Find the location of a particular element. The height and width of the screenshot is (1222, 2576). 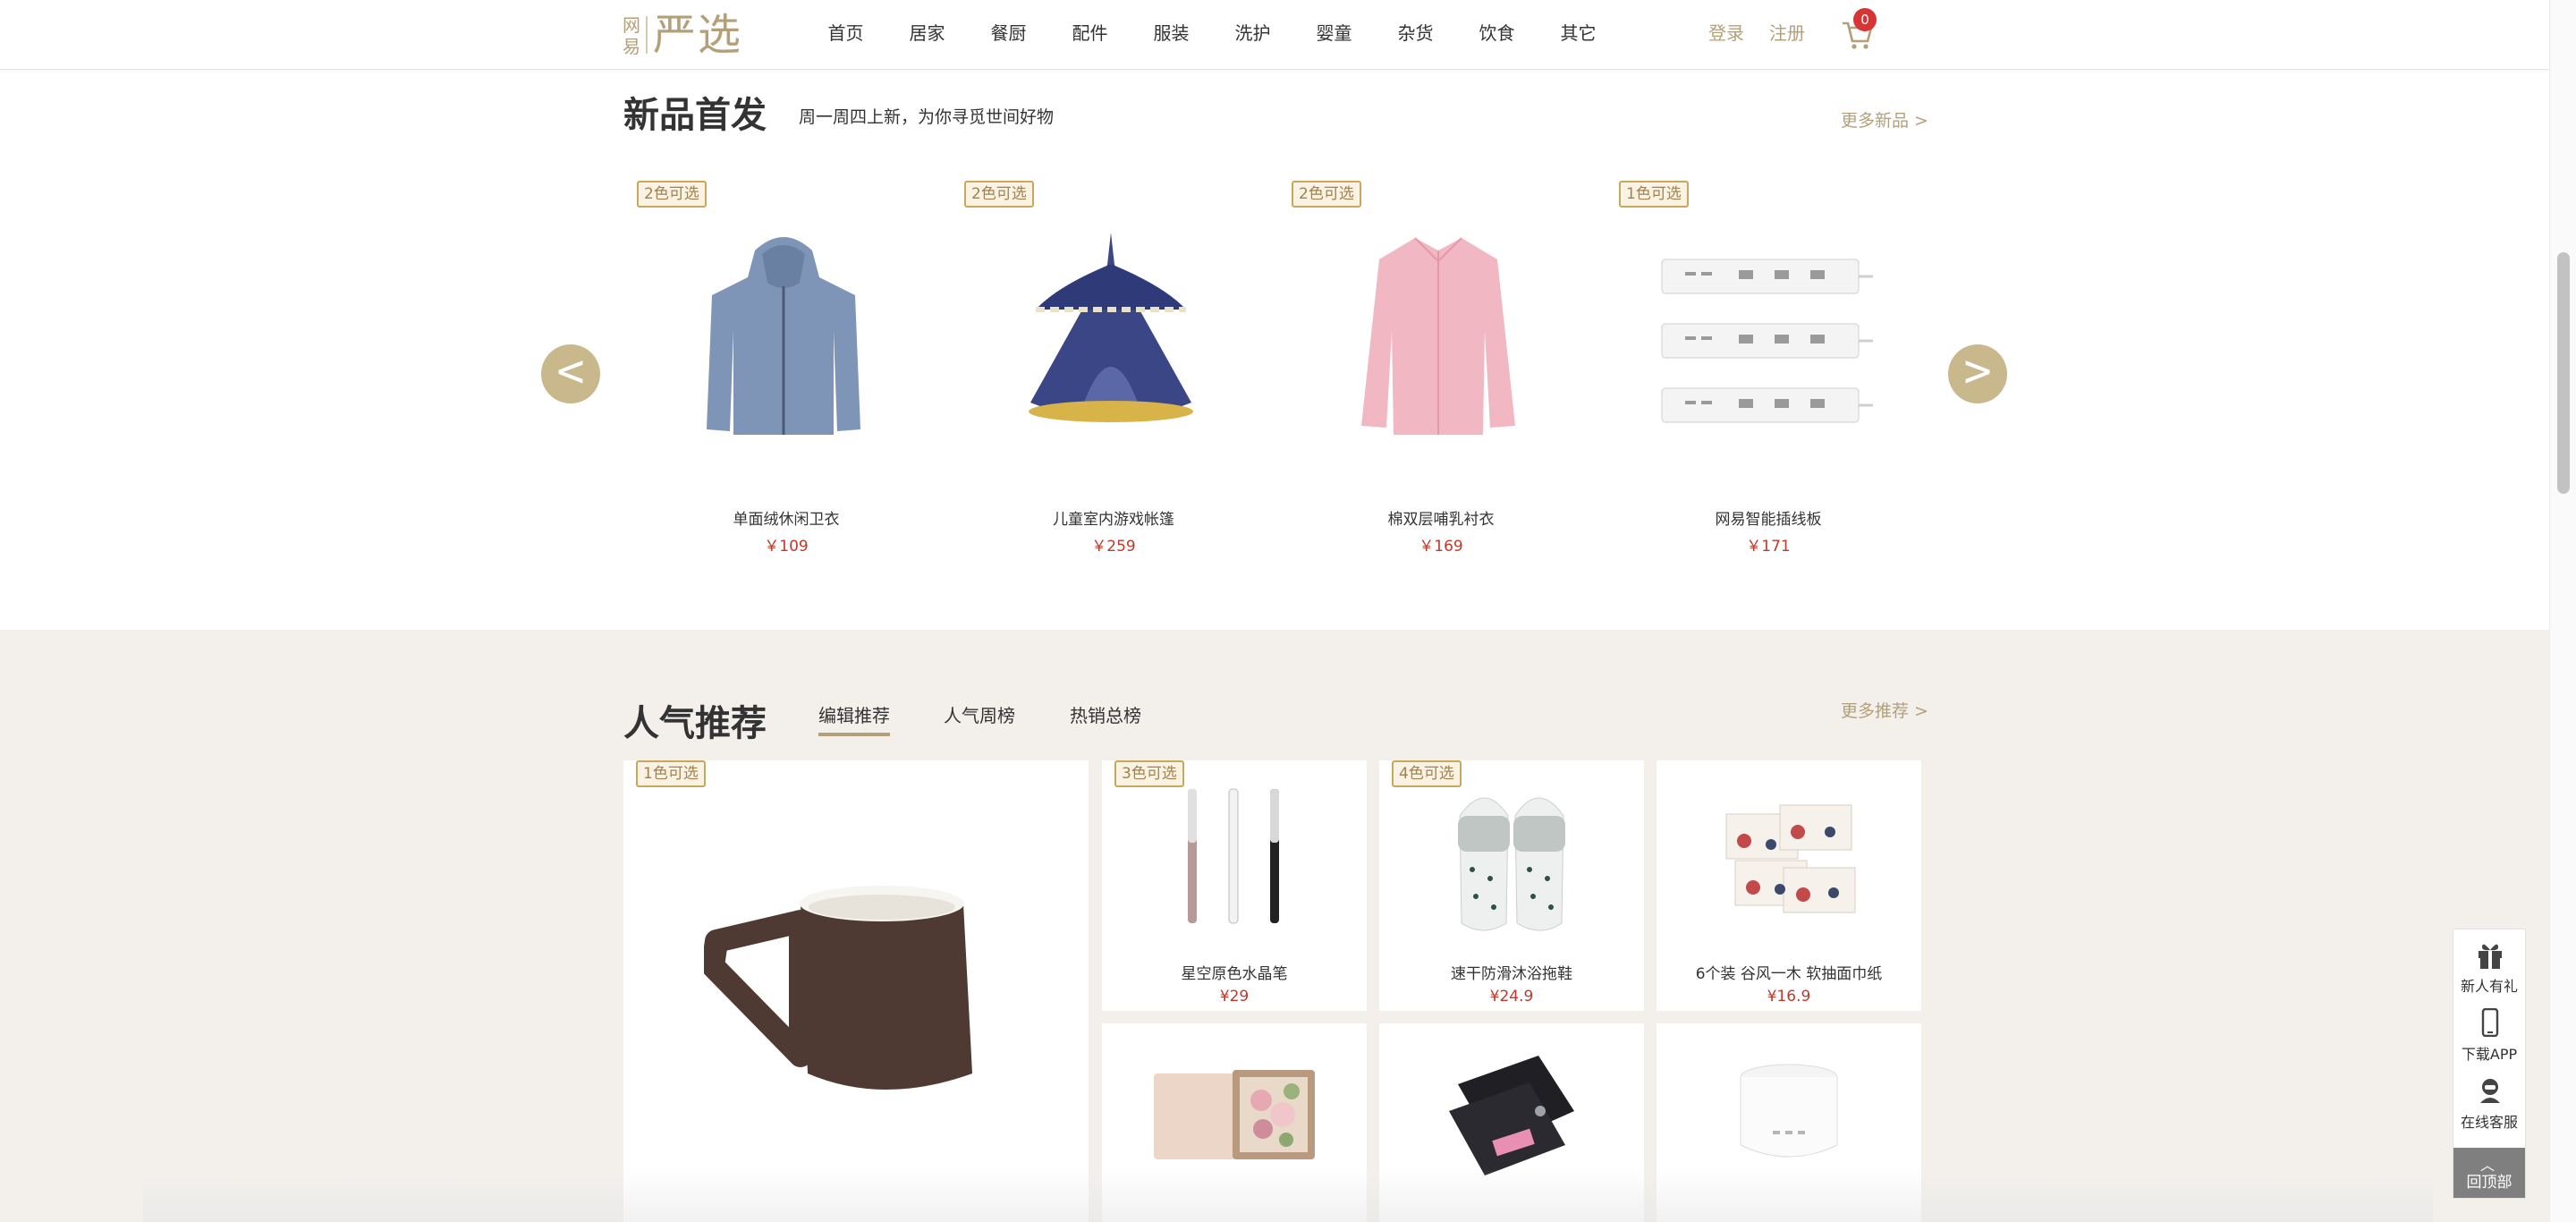

product-card: 4色可选 速干防滑沐浴拖鞋 ¥24.9 is located at coordinates (1511, 885).